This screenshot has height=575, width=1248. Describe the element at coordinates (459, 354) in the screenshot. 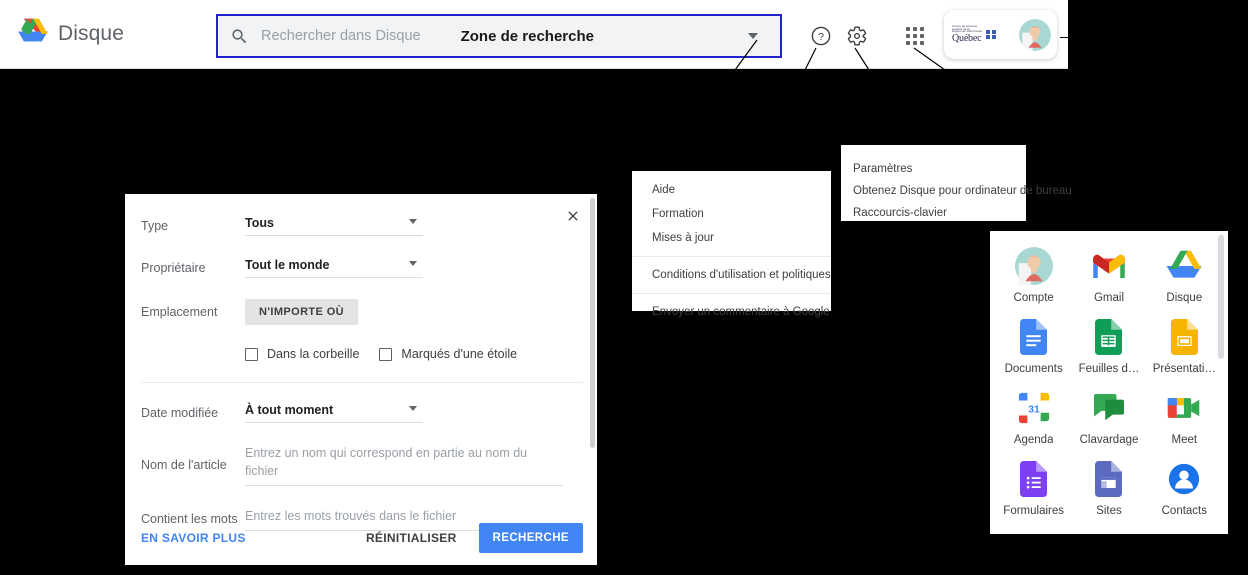

I see `checkbox-starred-label: Marqués d'une étoile` at that location.